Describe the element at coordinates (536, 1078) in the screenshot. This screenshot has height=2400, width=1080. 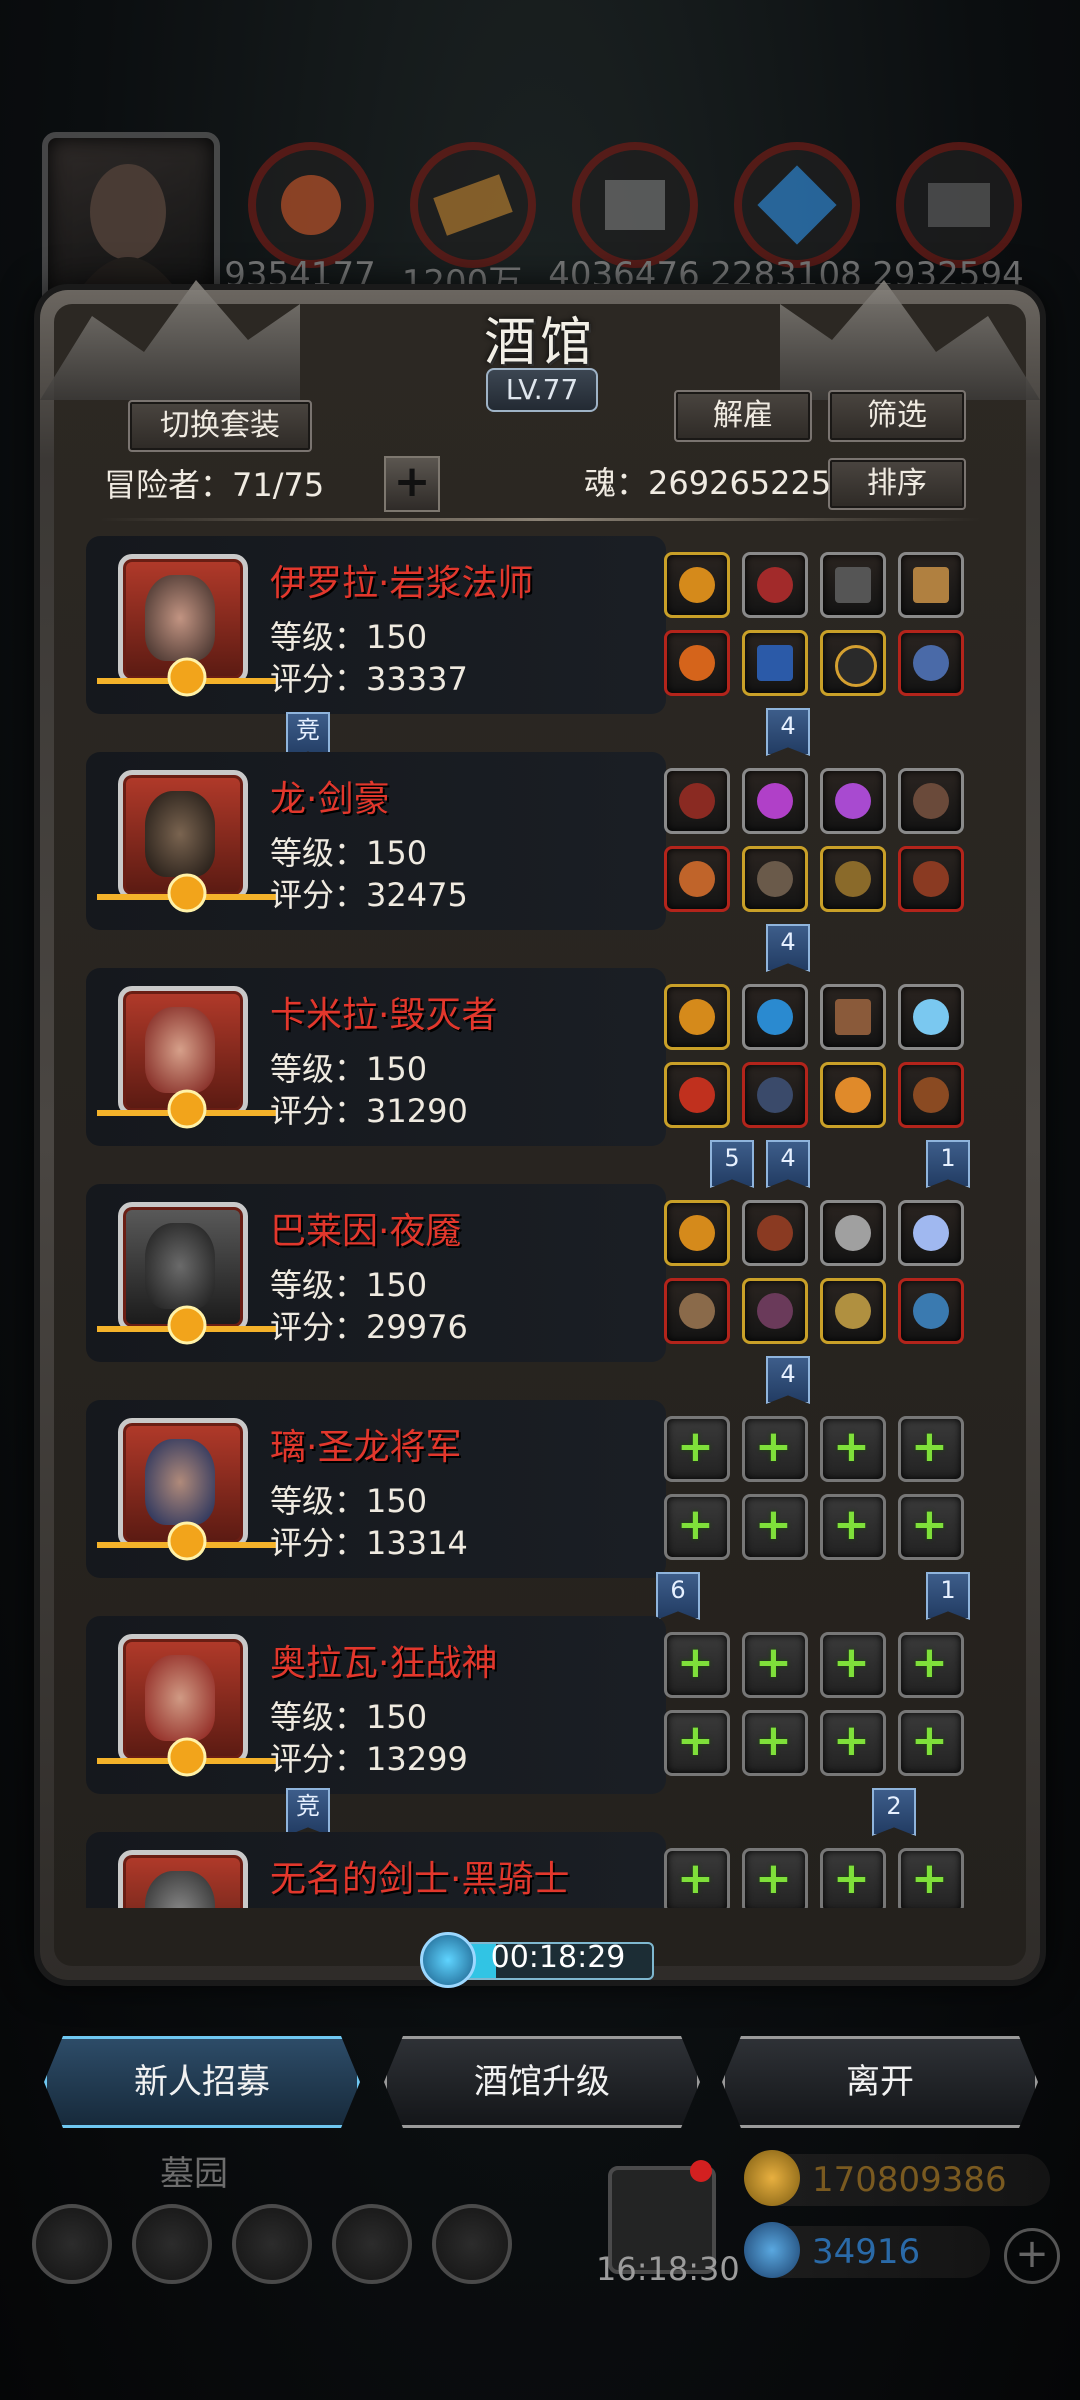
I see `hero-row: 卡米拉·毁灭者 等级：150 评分：31290 5 4 1` at that location.